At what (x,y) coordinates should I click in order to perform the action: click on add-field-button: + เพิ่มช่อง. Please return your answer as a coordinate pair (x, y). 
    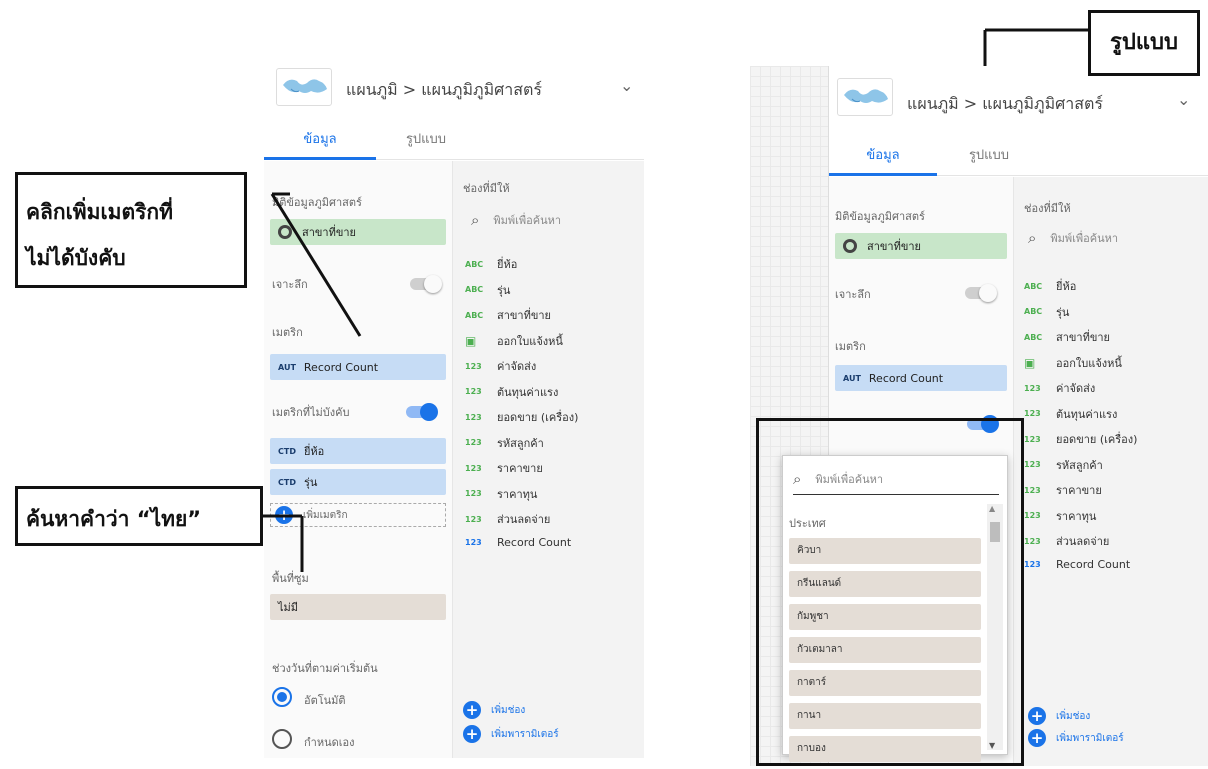
    Looking at the image, I should click on (1059, 716).